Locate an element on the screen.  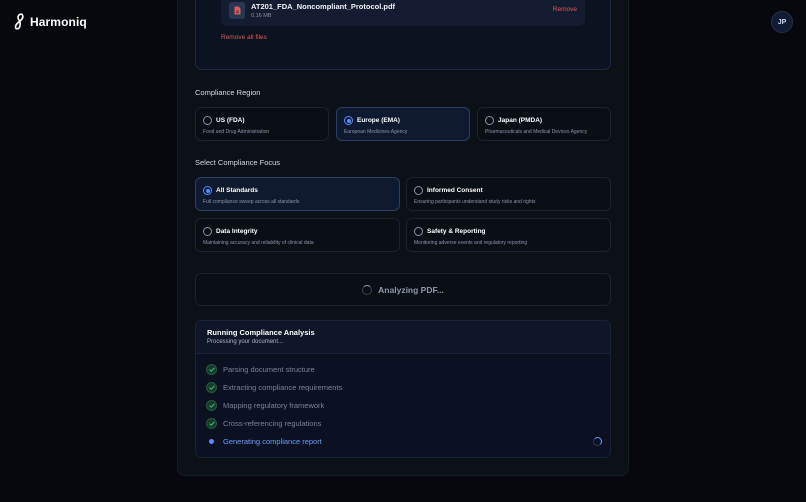
progress-step: Cross-referencing regulations is located at coordinates (404, 424).